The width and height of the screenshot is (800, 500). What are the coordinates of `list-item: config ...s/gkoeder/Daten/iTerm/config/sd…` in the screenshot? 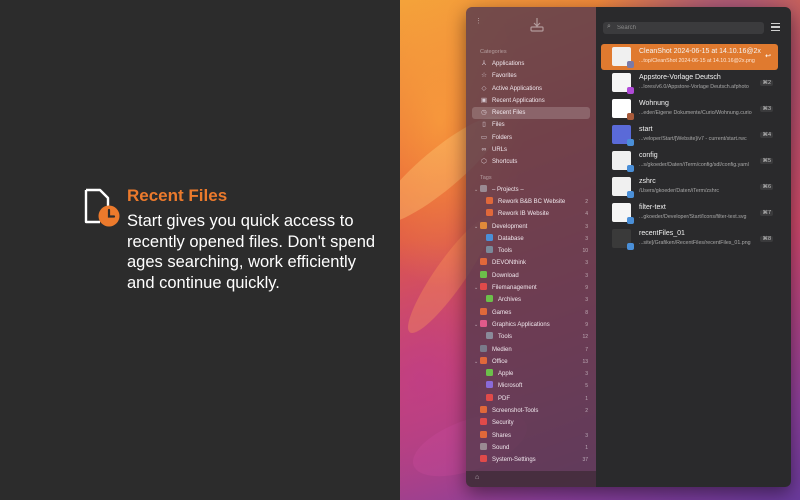 It's located at (689, 161).